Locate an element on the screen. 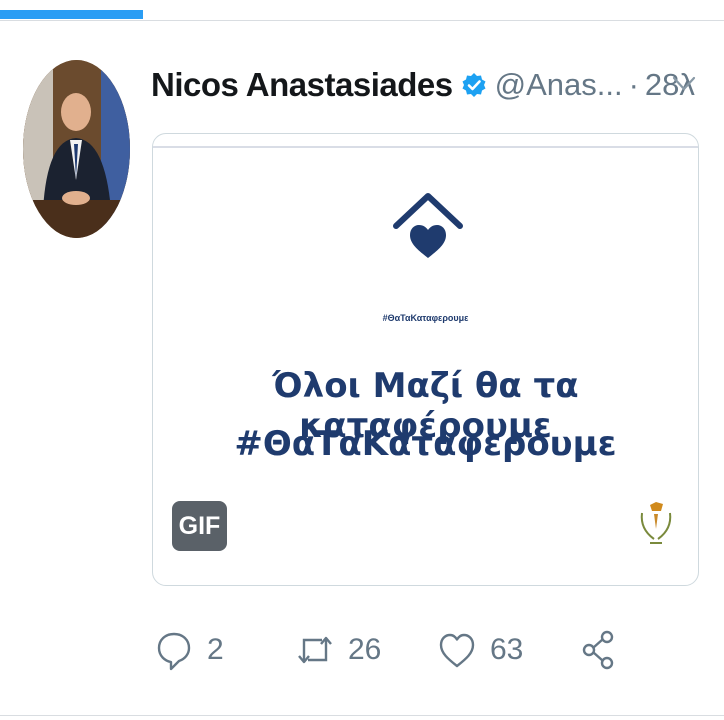 The height and width of the screenshot is (720, 724). gif-badge: GIF is located at coordinates (199, 526).